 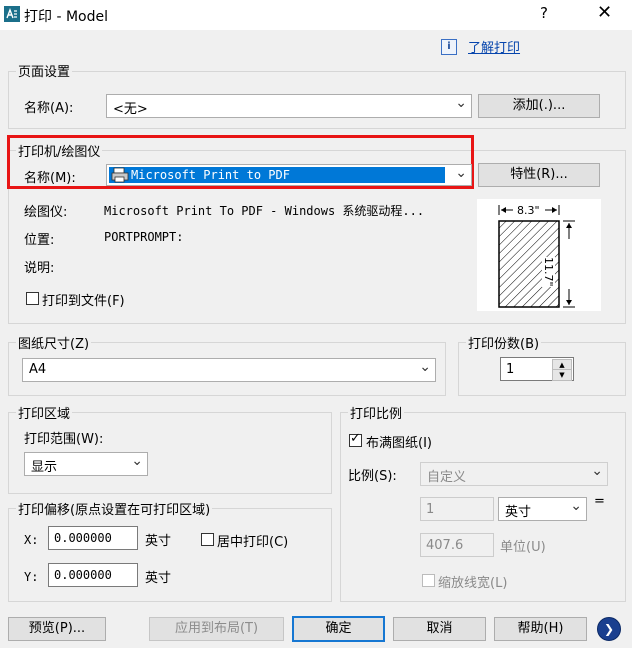 I want to click on plotter-label: 绘图仪:, so click(x=46, y=212).